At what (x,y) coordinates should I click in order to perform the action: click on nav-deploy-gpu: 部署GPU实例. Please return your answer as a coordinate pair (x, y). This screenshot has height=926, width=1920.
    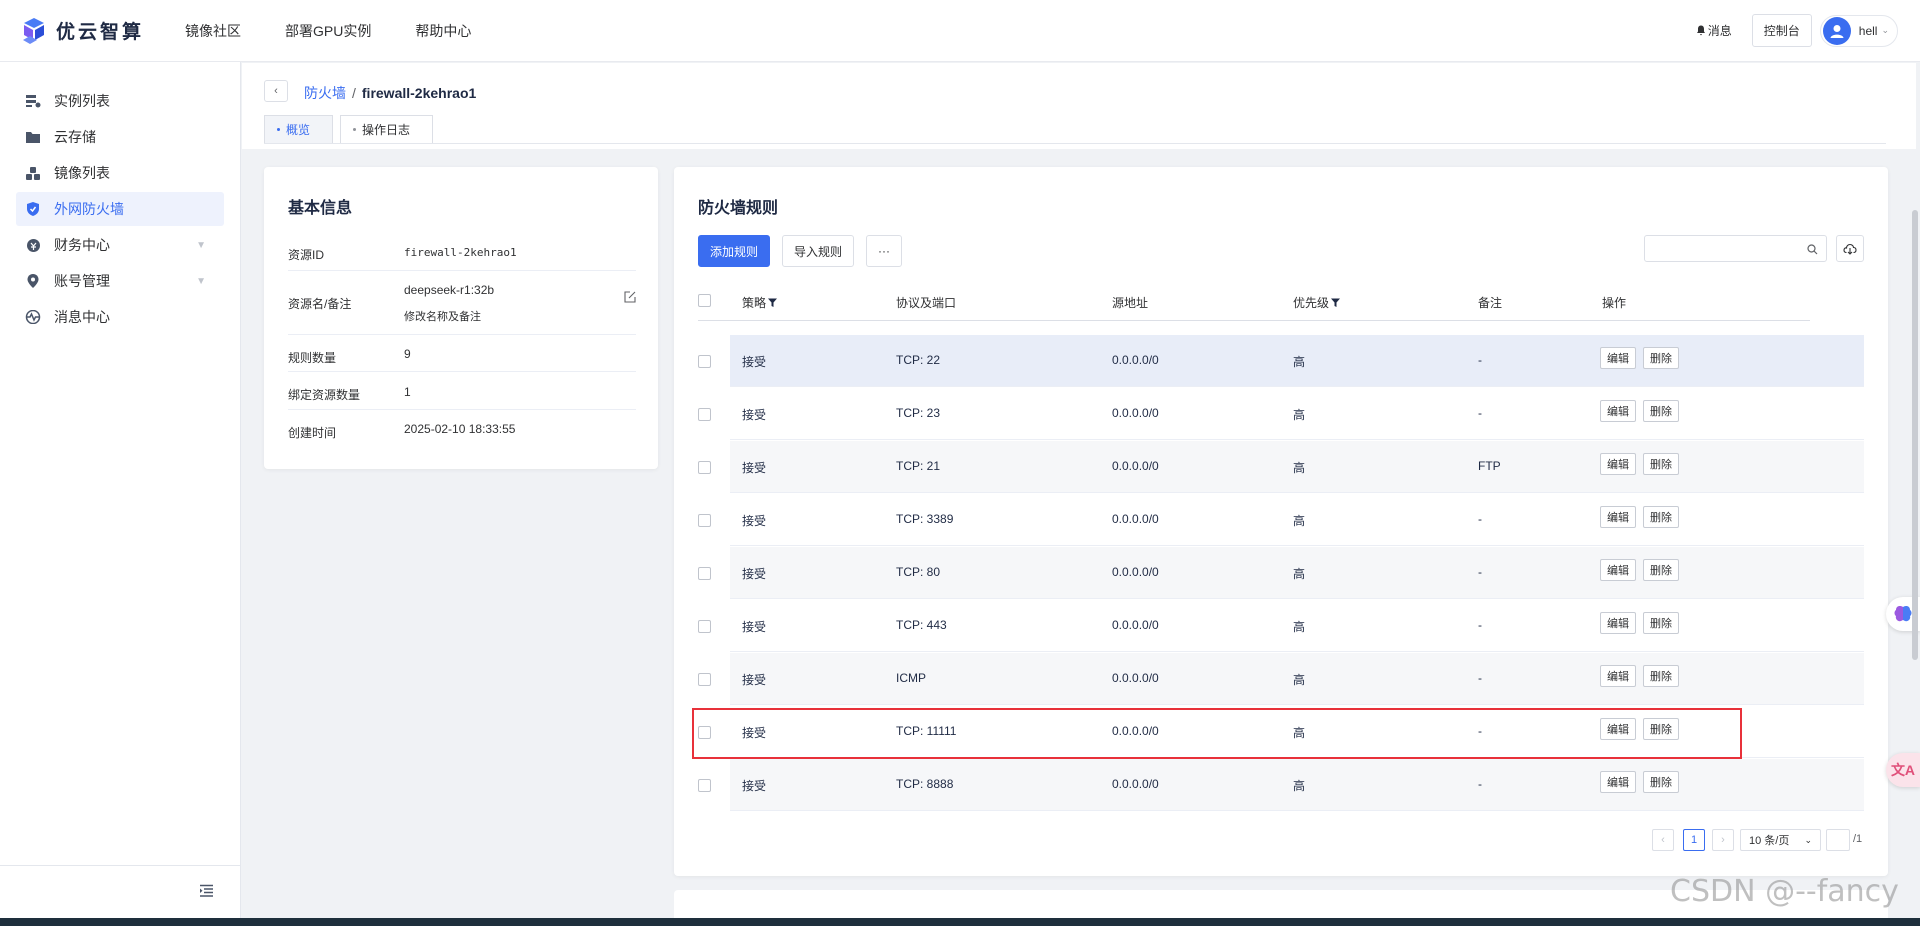
    Looking at the image, I should click on (328, 31).